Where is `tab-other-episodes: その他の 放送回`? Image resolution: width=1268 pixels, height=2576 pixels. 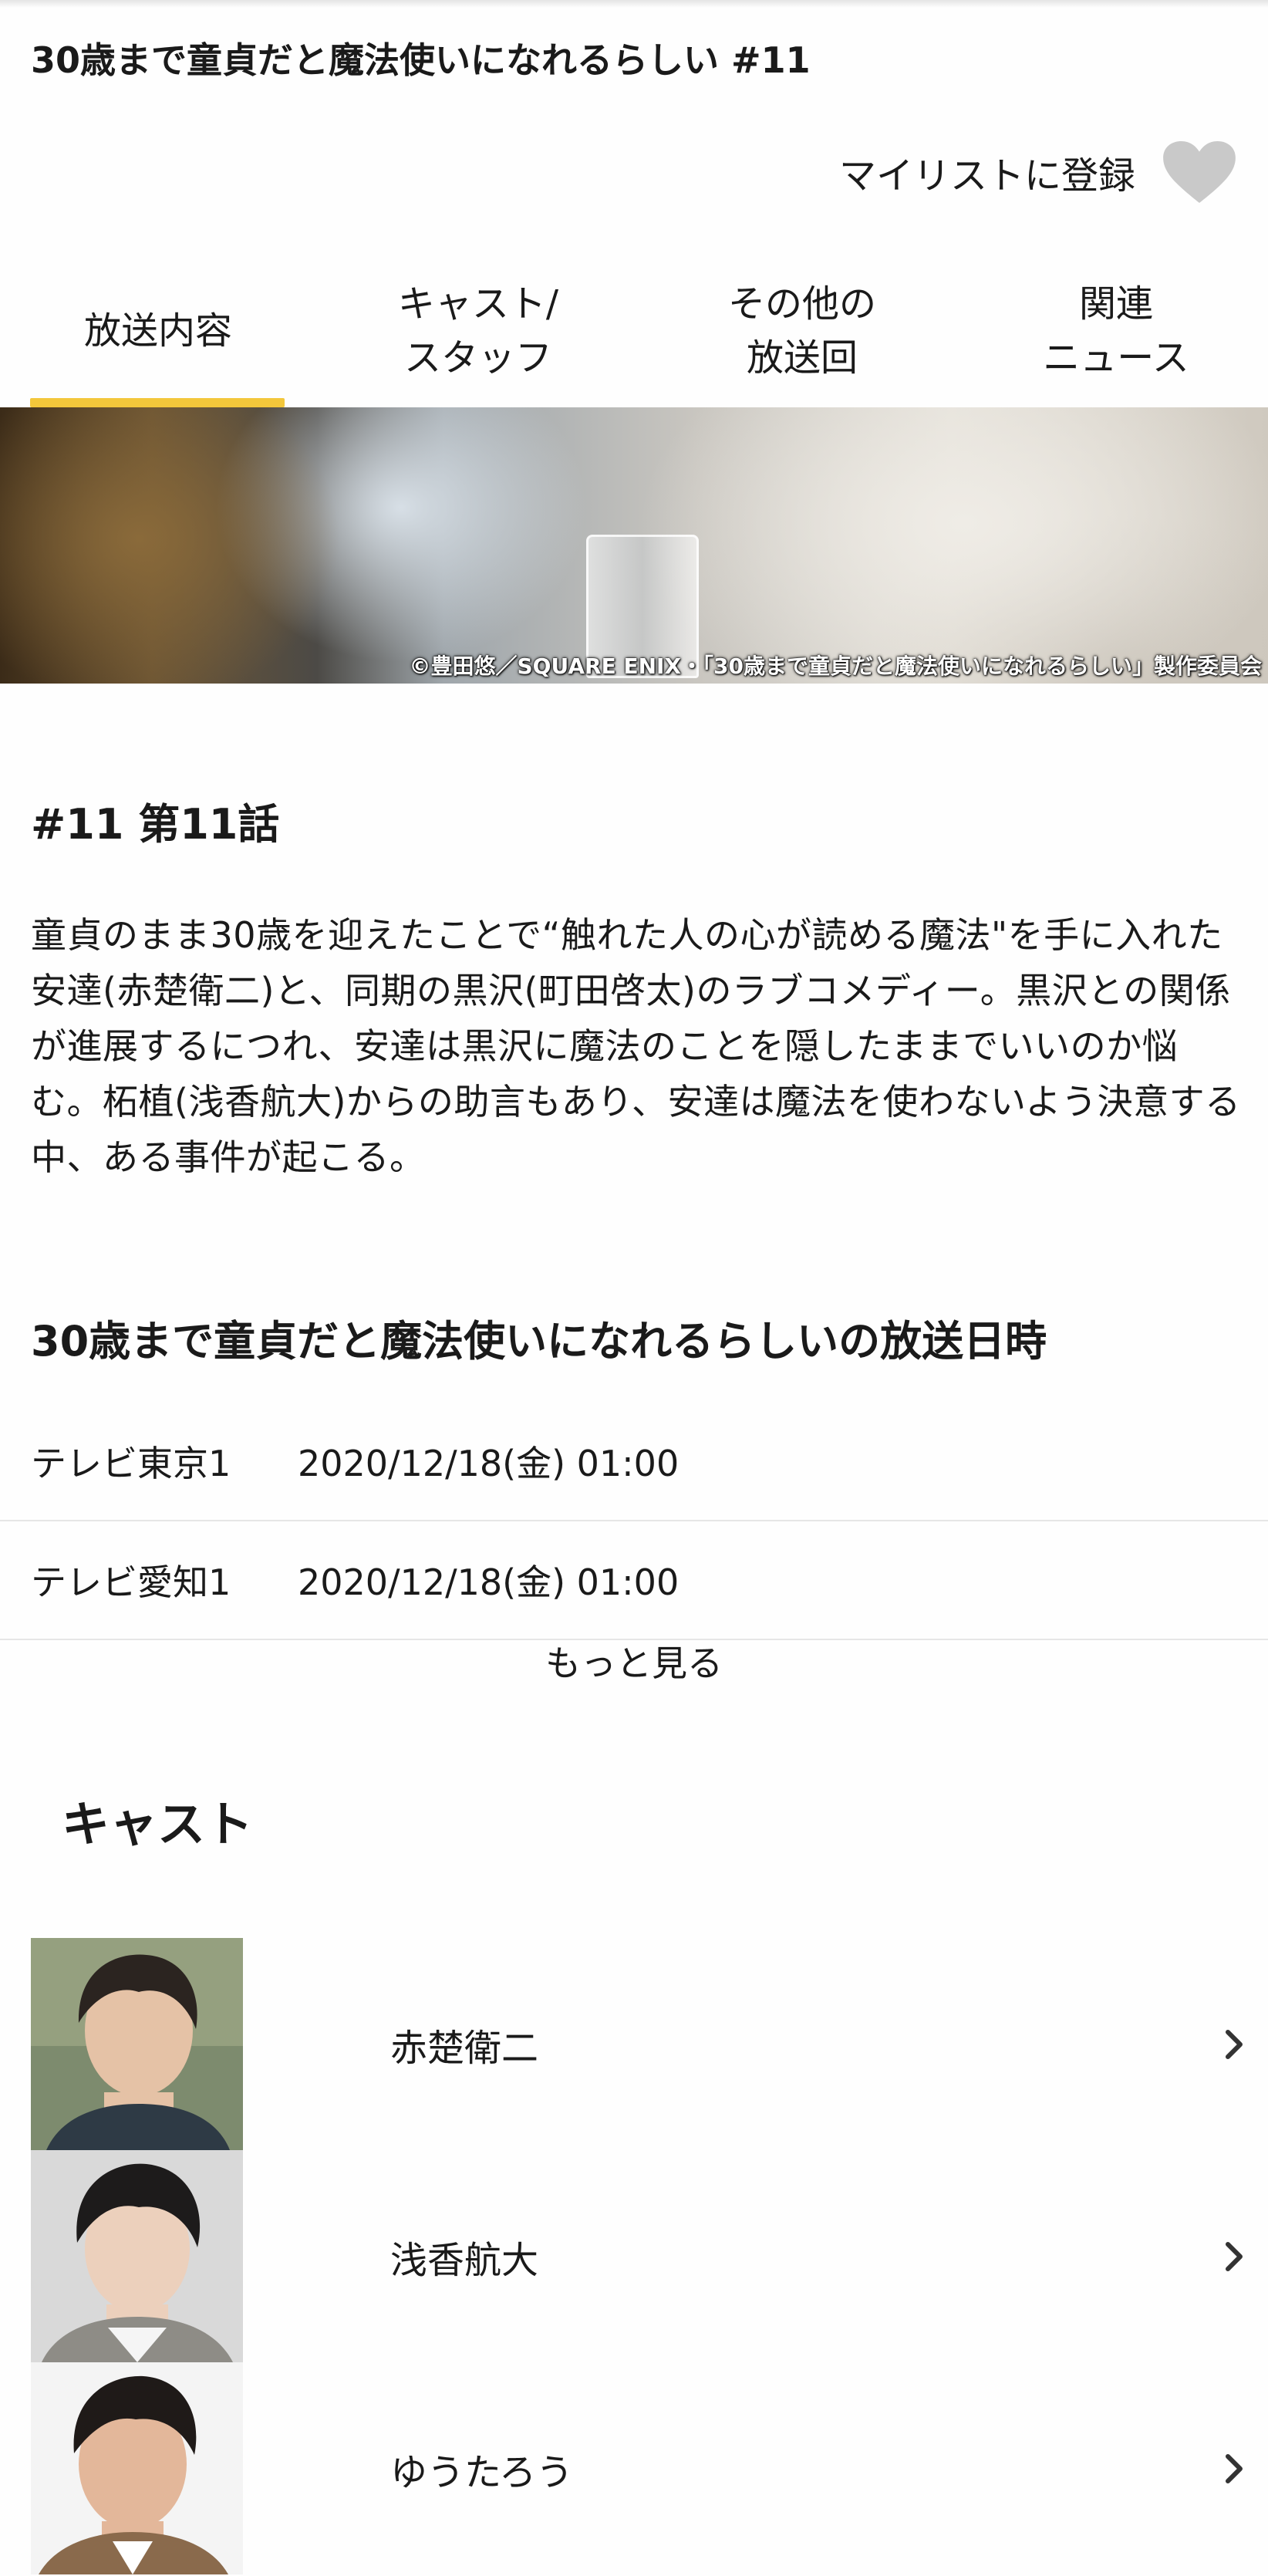
tab-other-episodes: その他の 放送回 is located at coordinates (802, 331).